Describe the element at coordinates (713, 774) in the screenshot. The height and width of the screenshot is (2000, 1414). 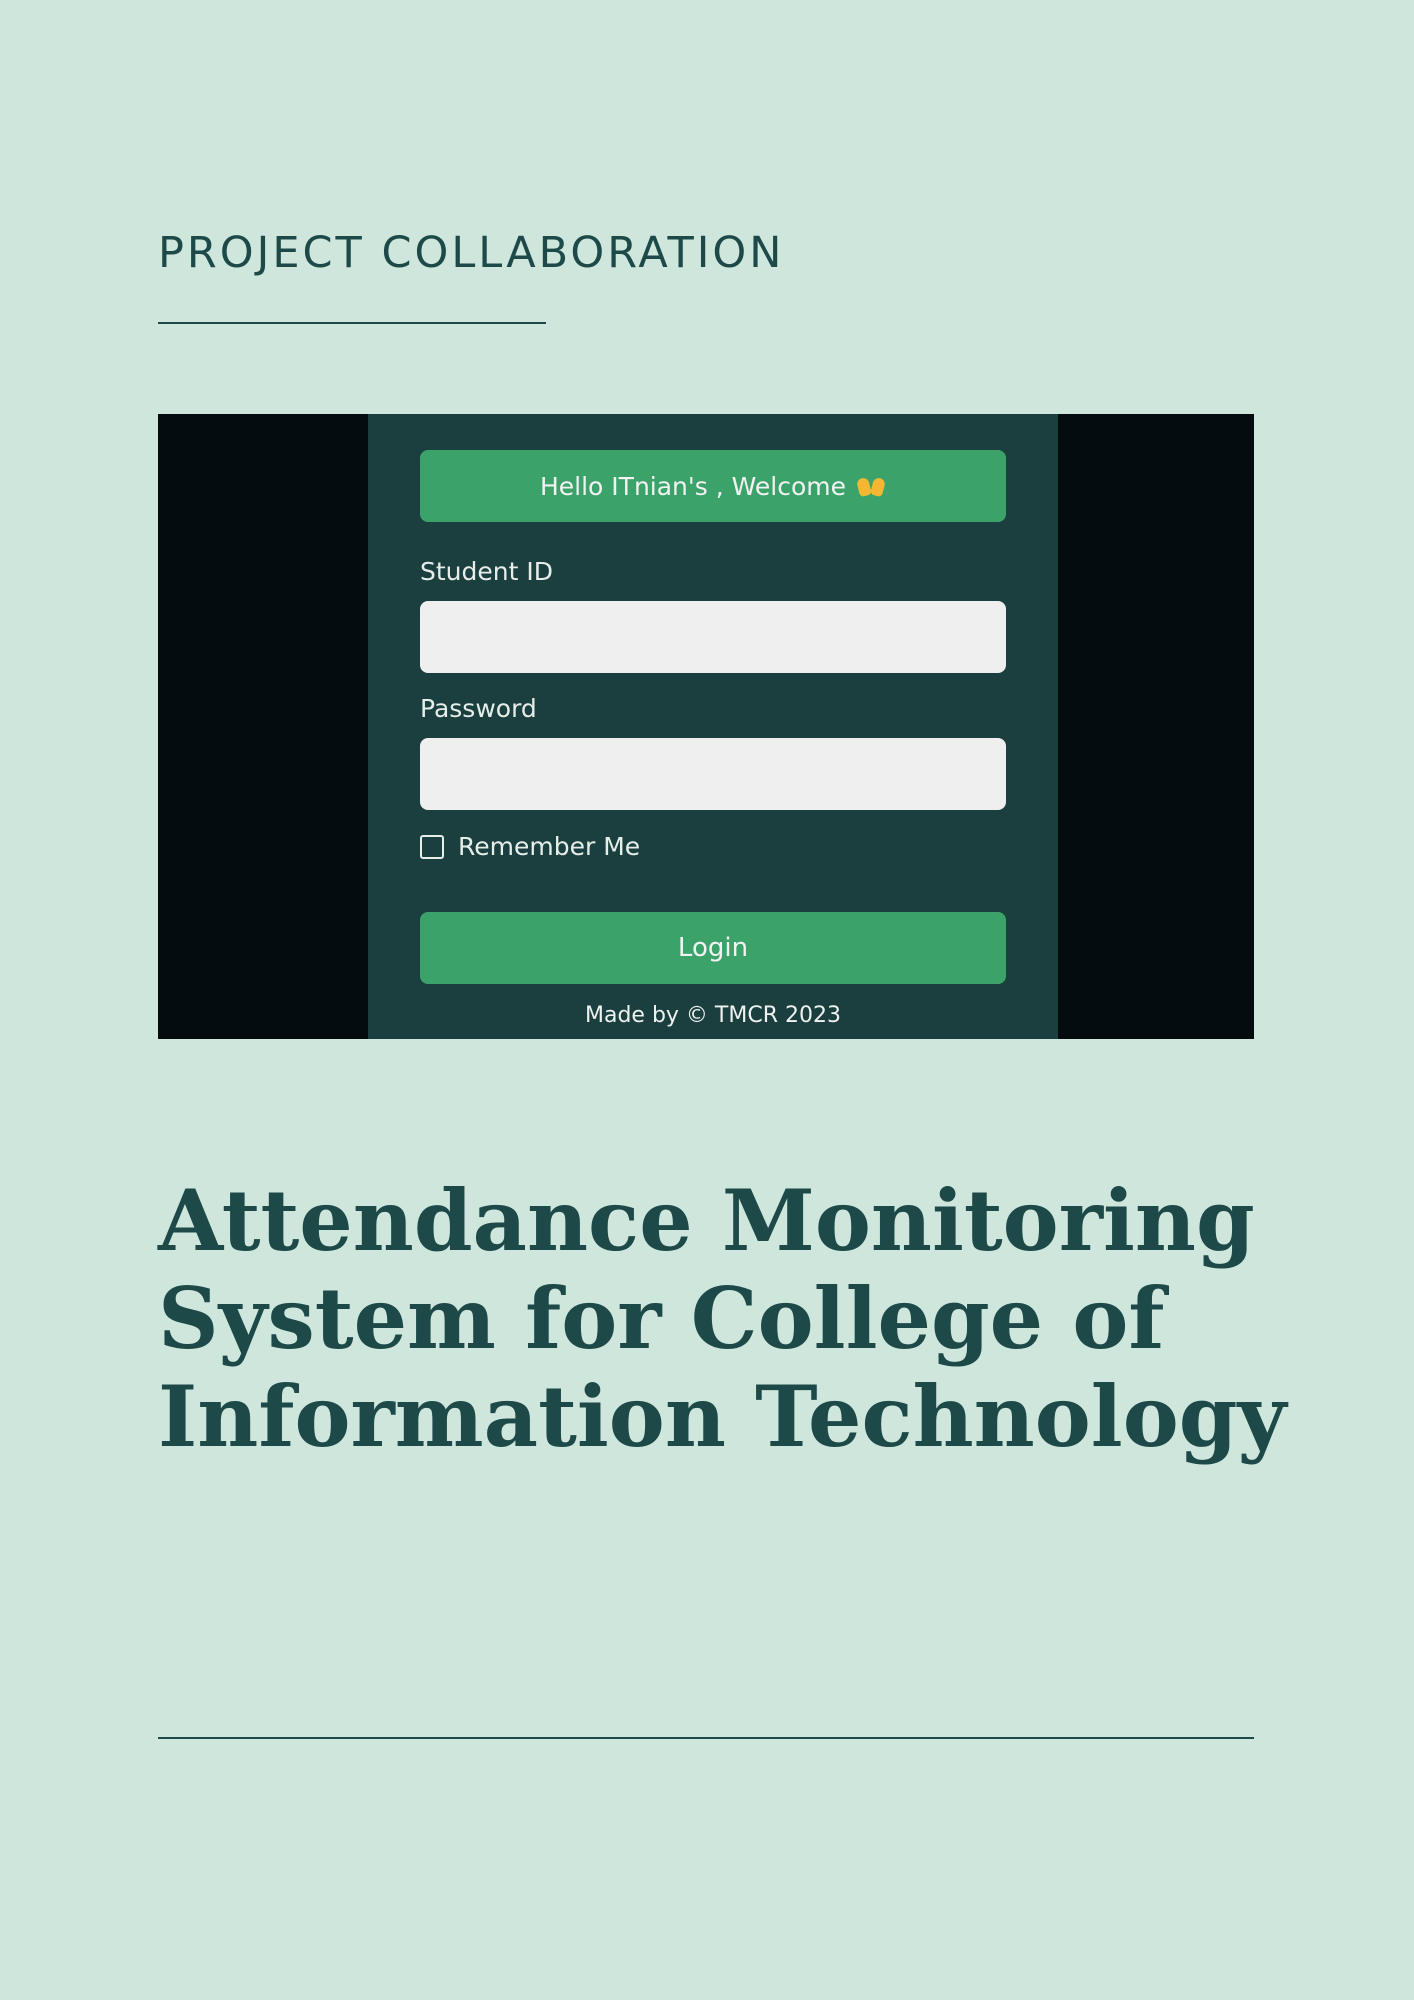
I see `password-input` at that location.